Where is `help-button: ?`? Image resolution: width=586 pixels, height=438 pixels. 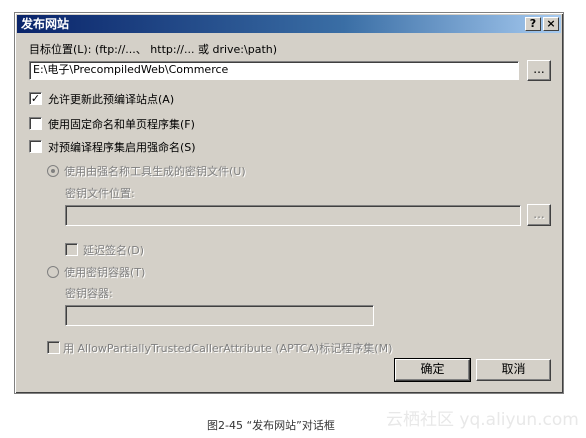
help-button: ? is located at coordinates (533, 24).